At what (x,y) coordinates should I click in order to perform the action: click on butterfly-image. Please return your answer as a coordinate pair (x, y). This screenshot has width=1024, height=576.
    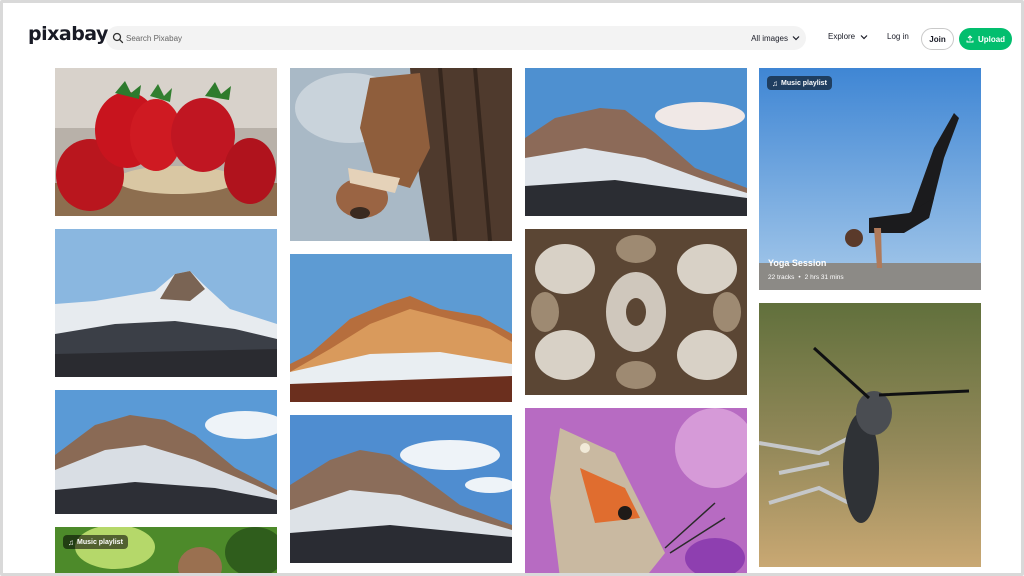
    Looking at the image, I should click on (636, 490).